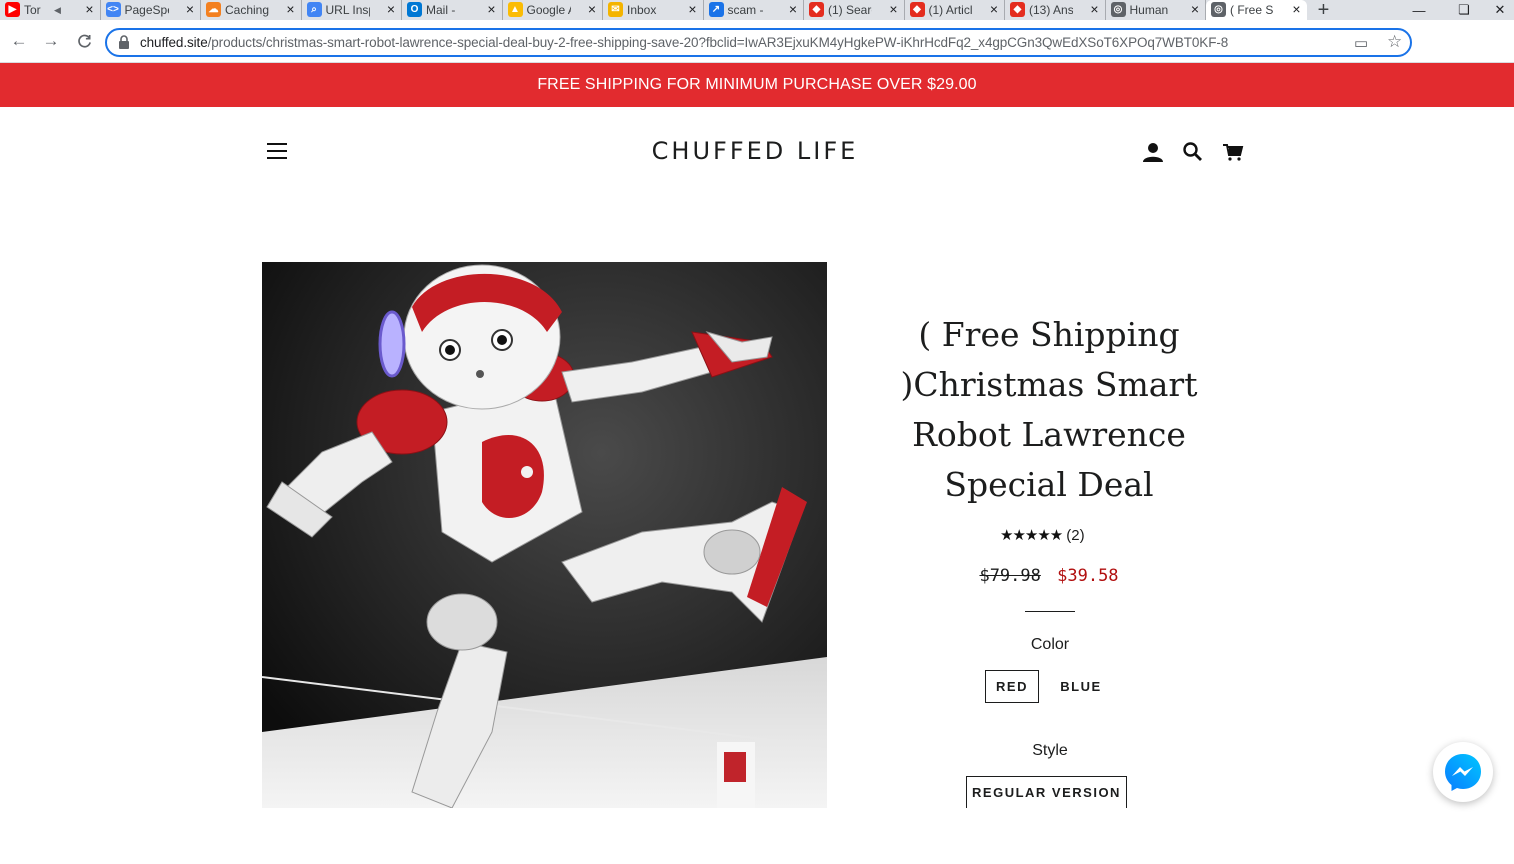 The image size is (1514, 864). I want to click on mail-icon: ✉, so click(615, 9).